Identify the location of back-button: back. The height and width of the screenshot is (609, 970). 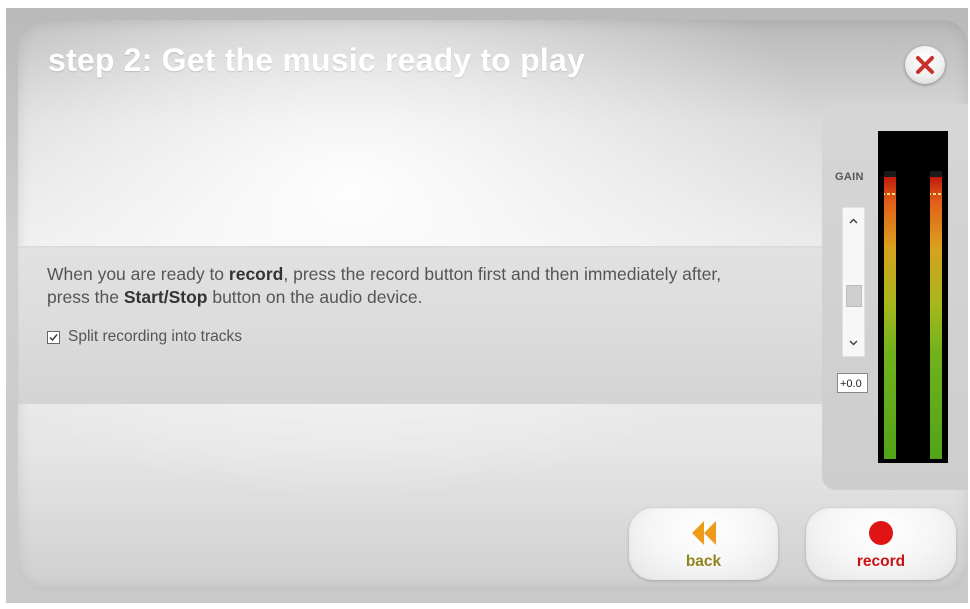
(703, 544).